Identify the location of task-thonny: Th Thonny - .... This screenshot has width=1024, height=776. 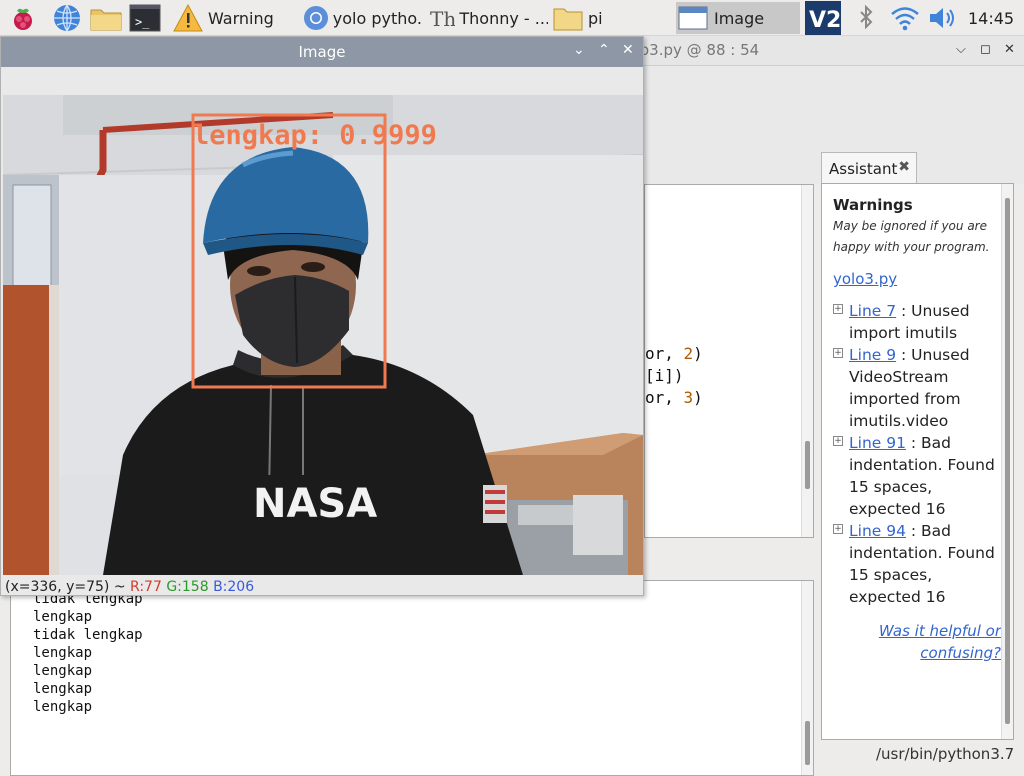
(488, 18).